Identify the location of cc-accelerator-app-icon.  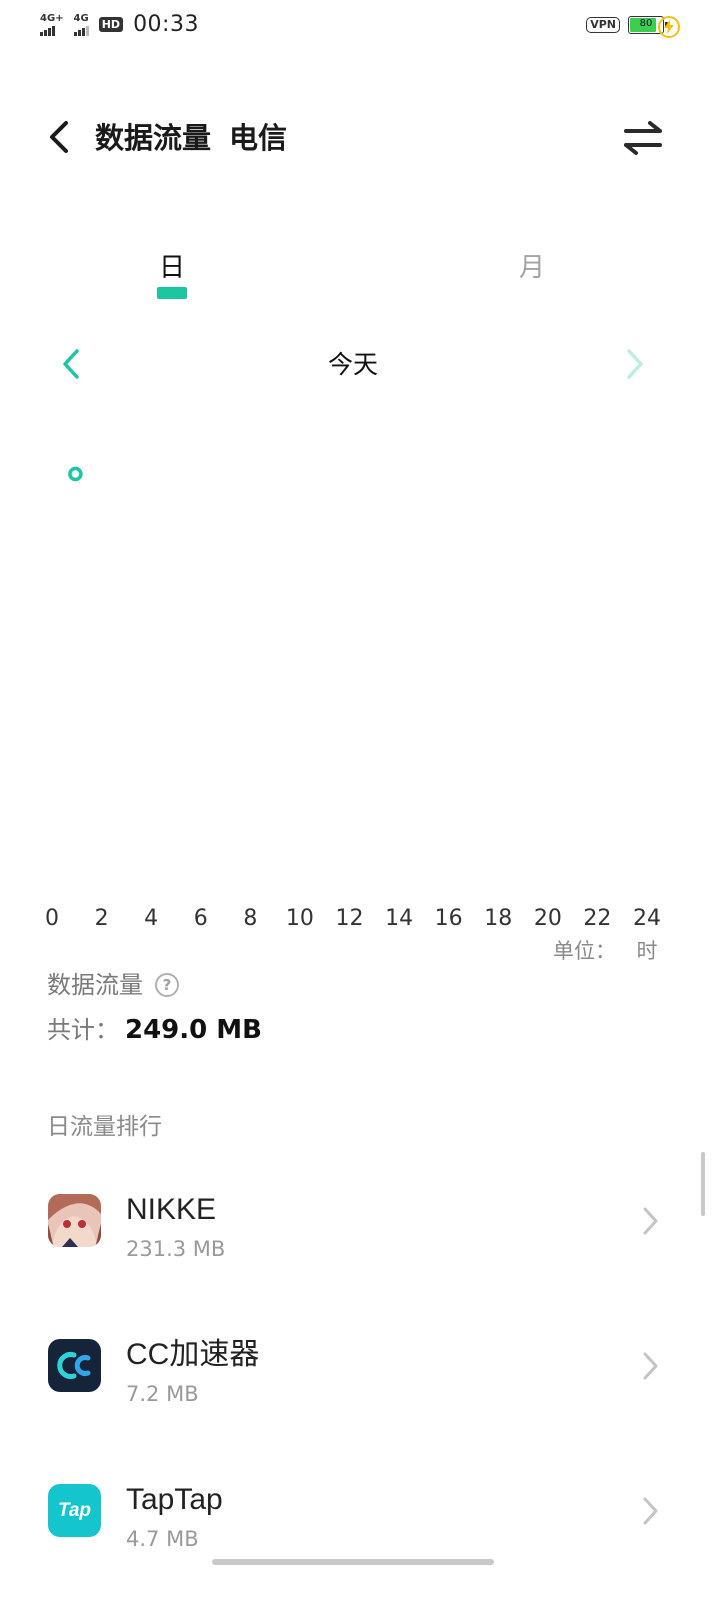
(74, 1365).